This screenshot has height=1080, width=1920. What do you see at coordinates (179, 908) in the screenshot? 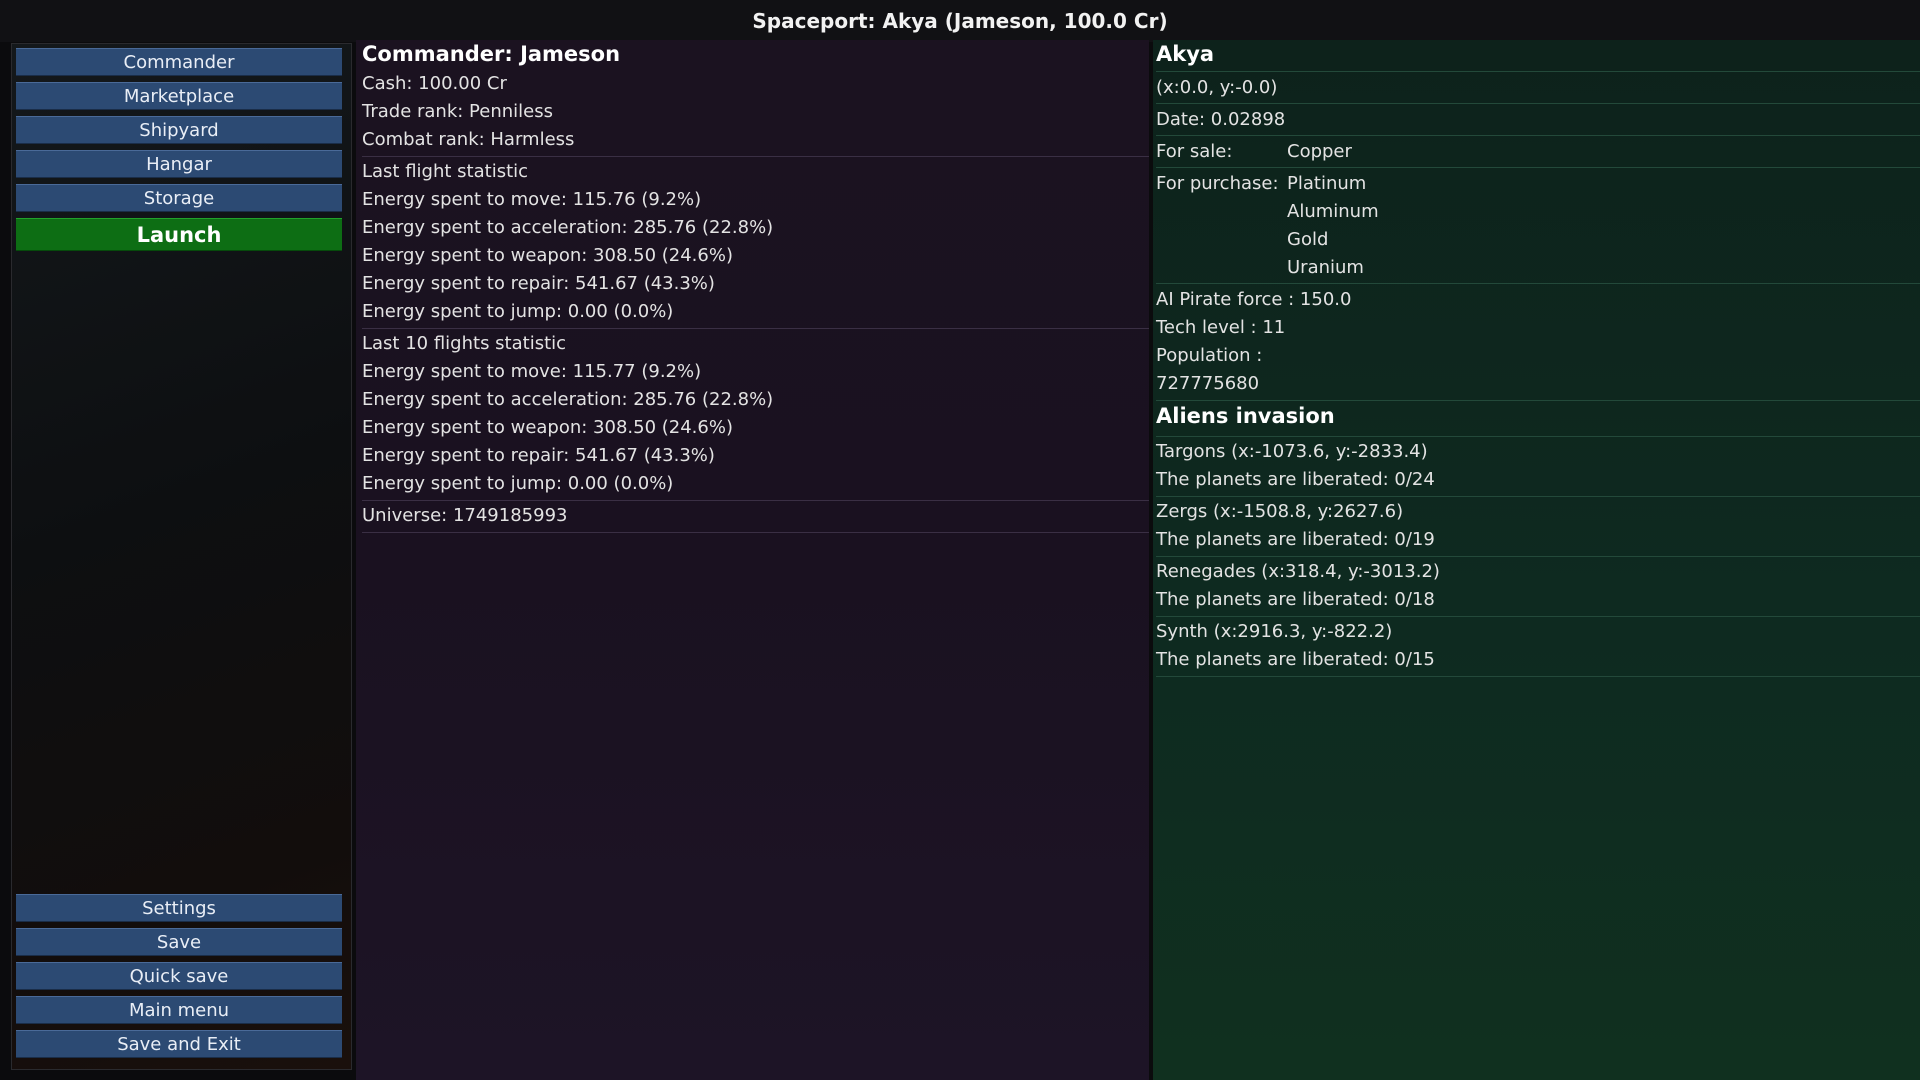
I see `settings-button: Settings` at bounding box center [179, 908].